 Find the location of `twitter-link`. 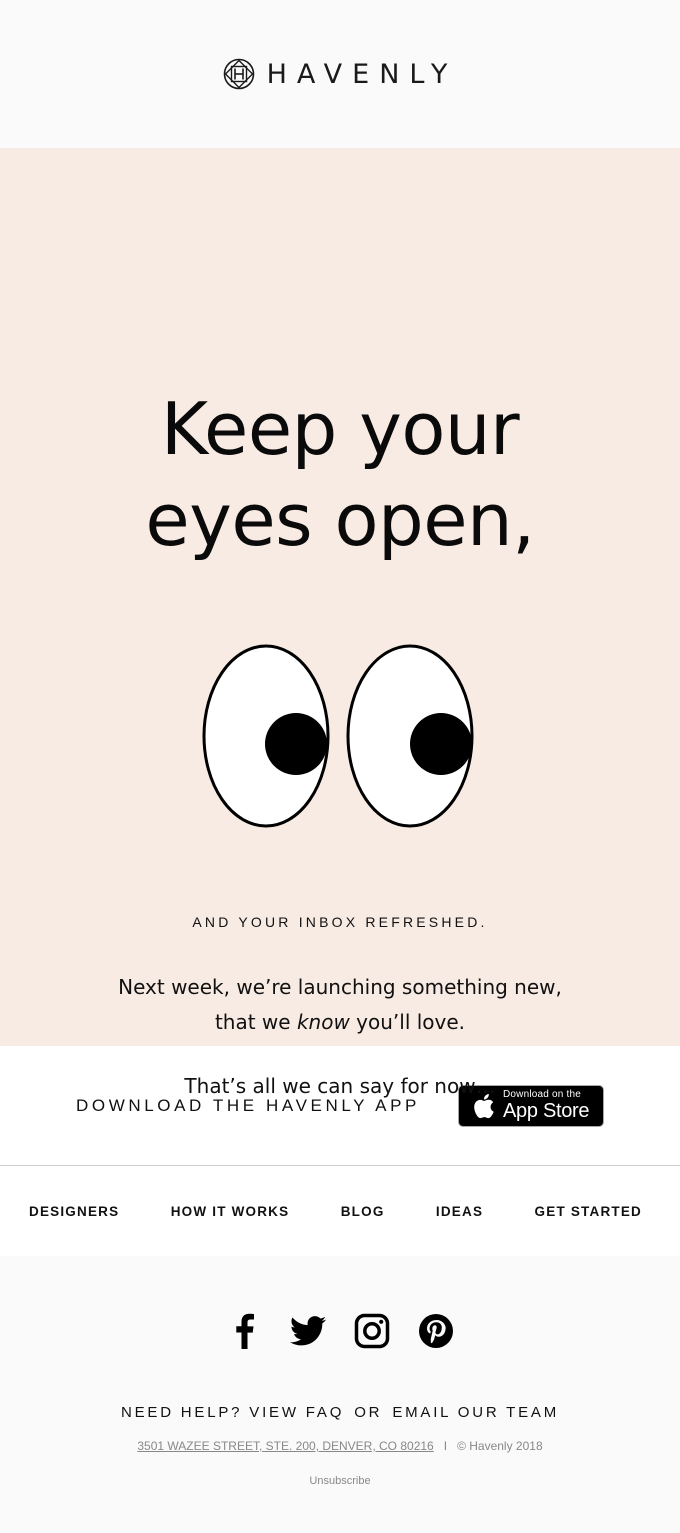

twitter-link is located at coordinates (308, 1331).